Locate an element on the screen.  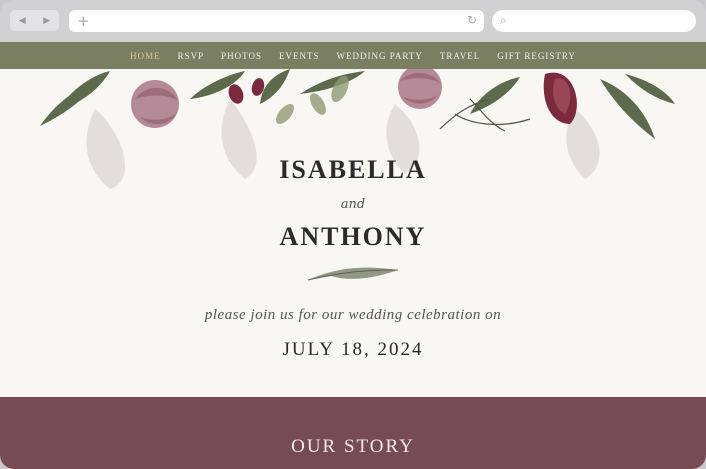
browser-toolbar: ◀ ▶ + ↻ ⌕ is located at coordinates (353, 21).